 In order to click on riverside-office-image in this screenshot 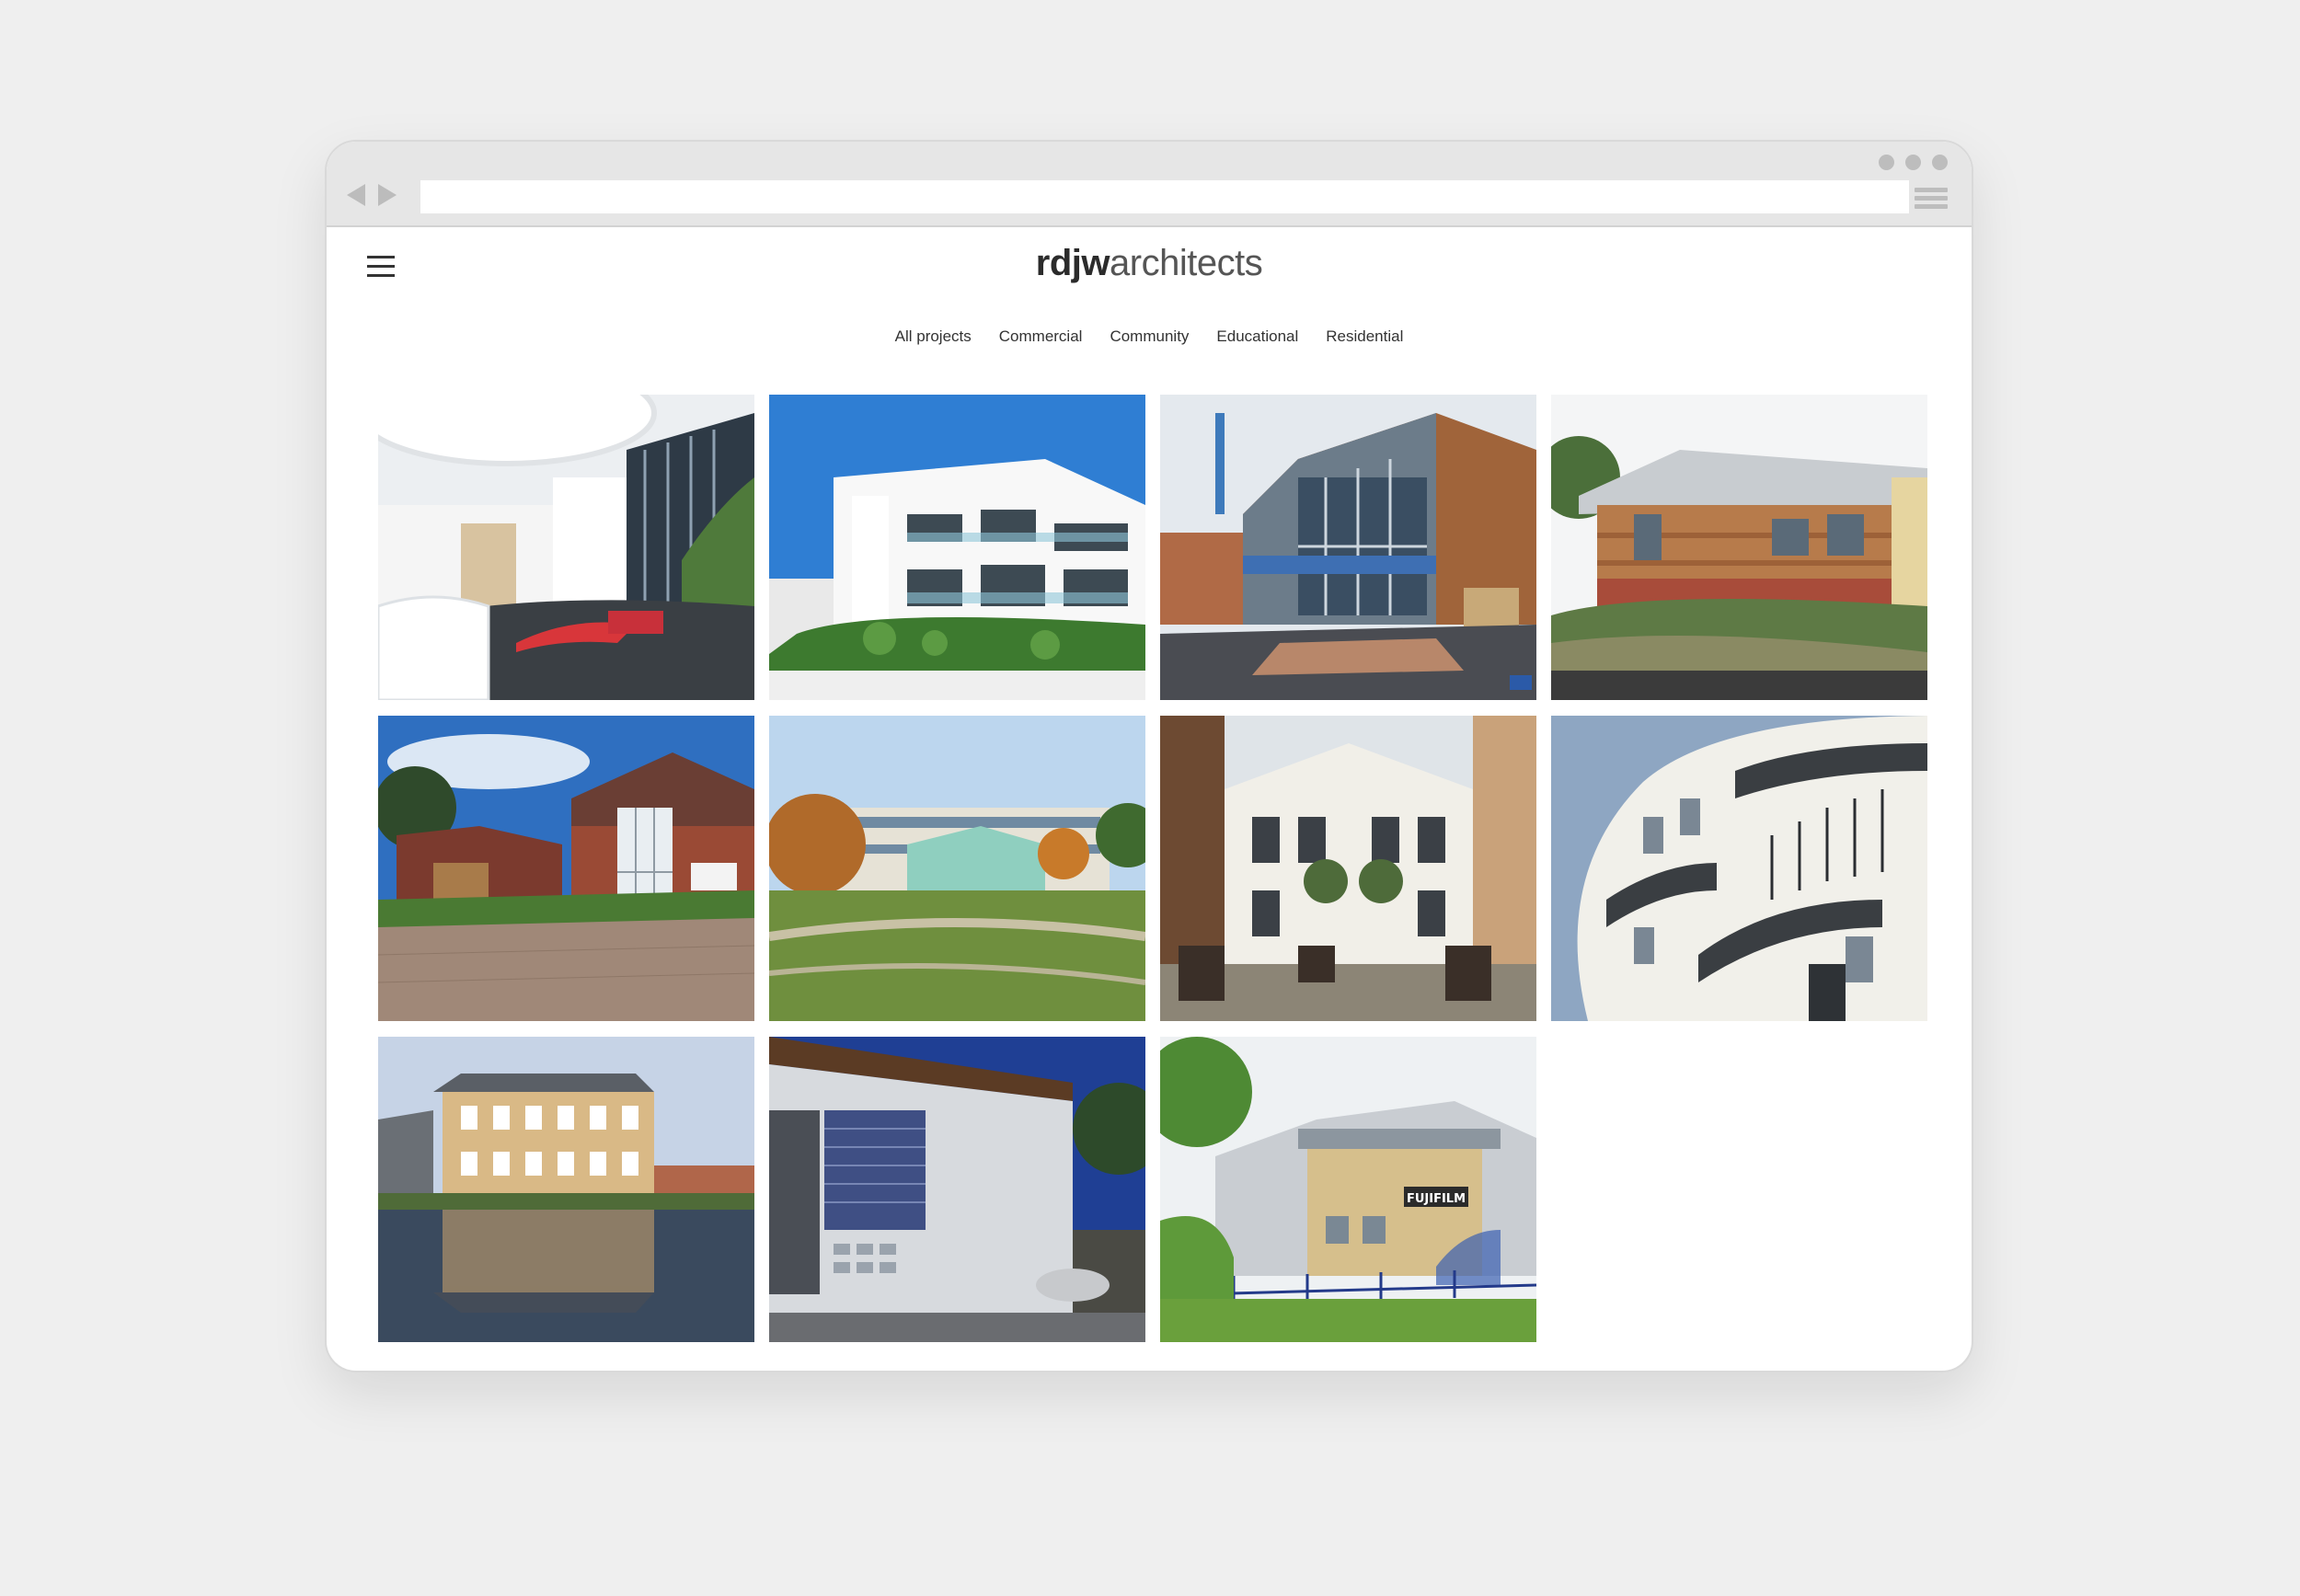, I will do `click(566, 1190)`.